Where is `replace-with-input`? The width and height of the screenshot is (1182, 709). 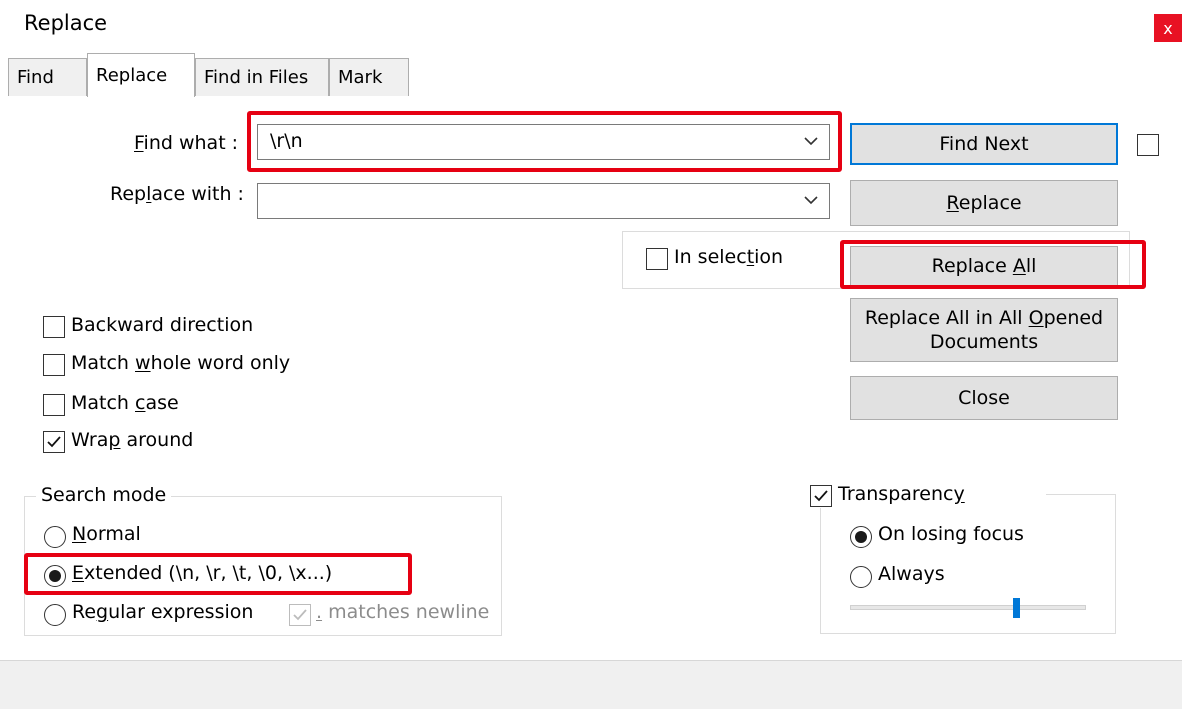 replace-with-input is located at coordinates (543, 201).